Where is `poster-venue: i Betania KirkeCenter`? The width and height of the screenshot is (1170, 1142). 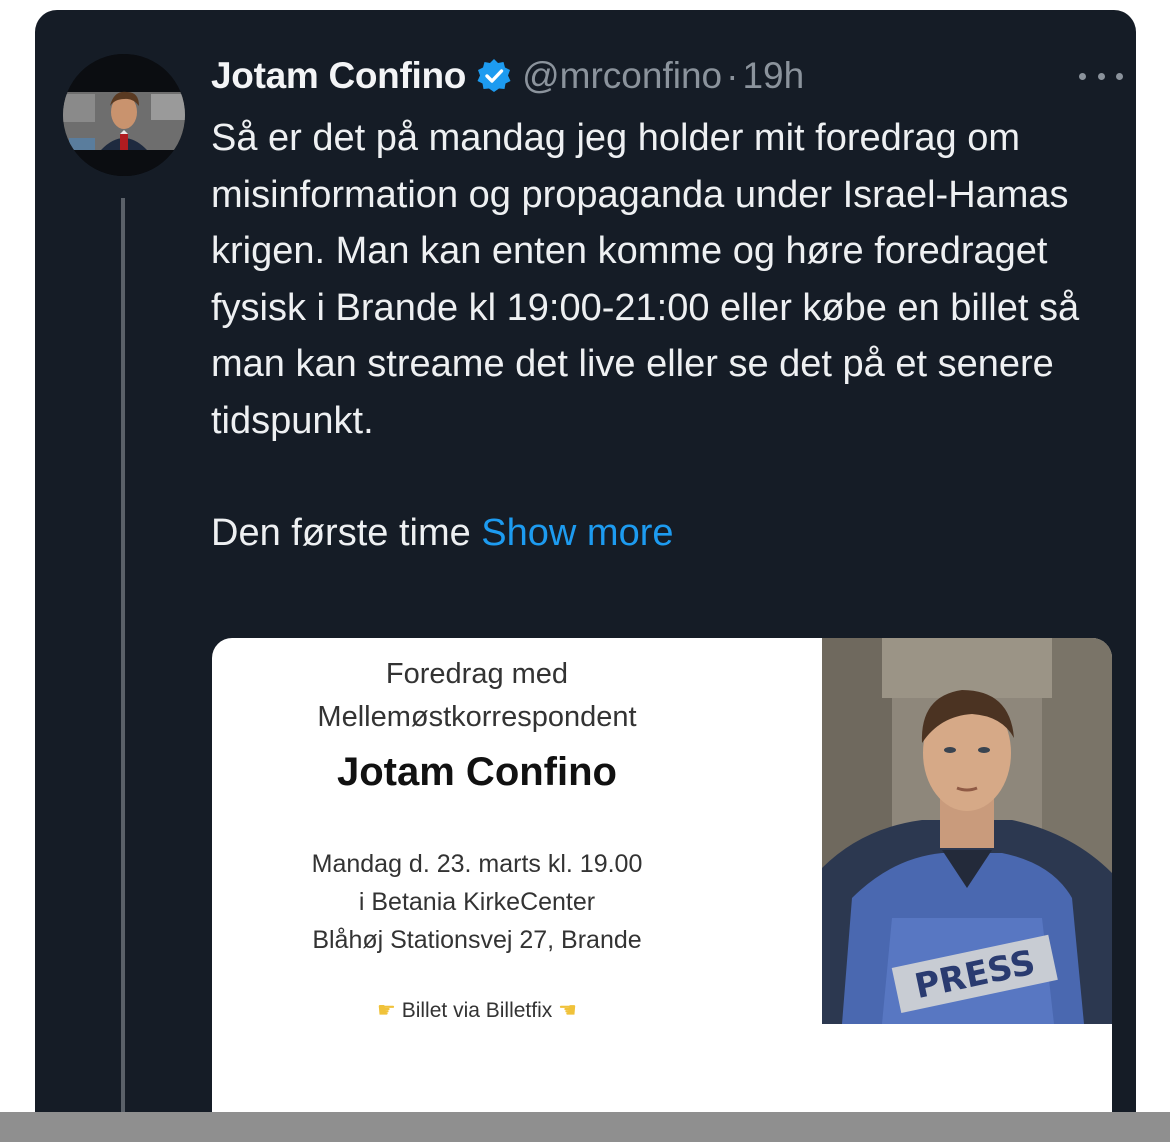
poster-venue: i Betania KirkeCenter is located at coordinates (477, 902).